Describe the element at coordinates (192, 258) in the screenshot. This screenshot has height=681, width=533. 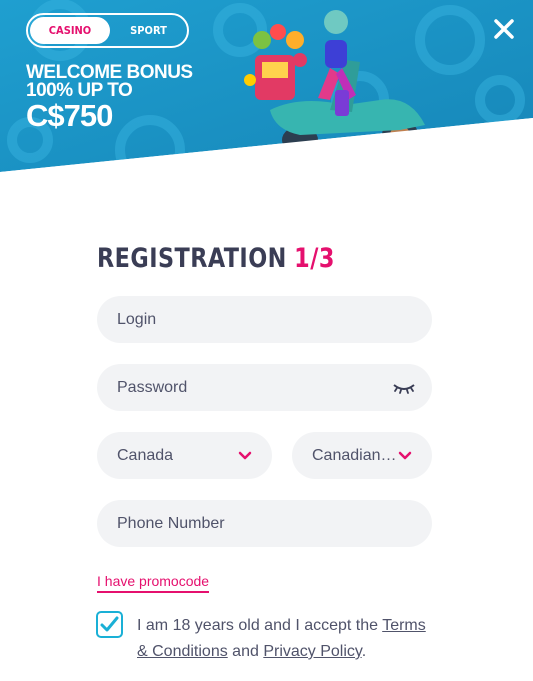
I see `registration-title-text: REGISTRATION` at that location.